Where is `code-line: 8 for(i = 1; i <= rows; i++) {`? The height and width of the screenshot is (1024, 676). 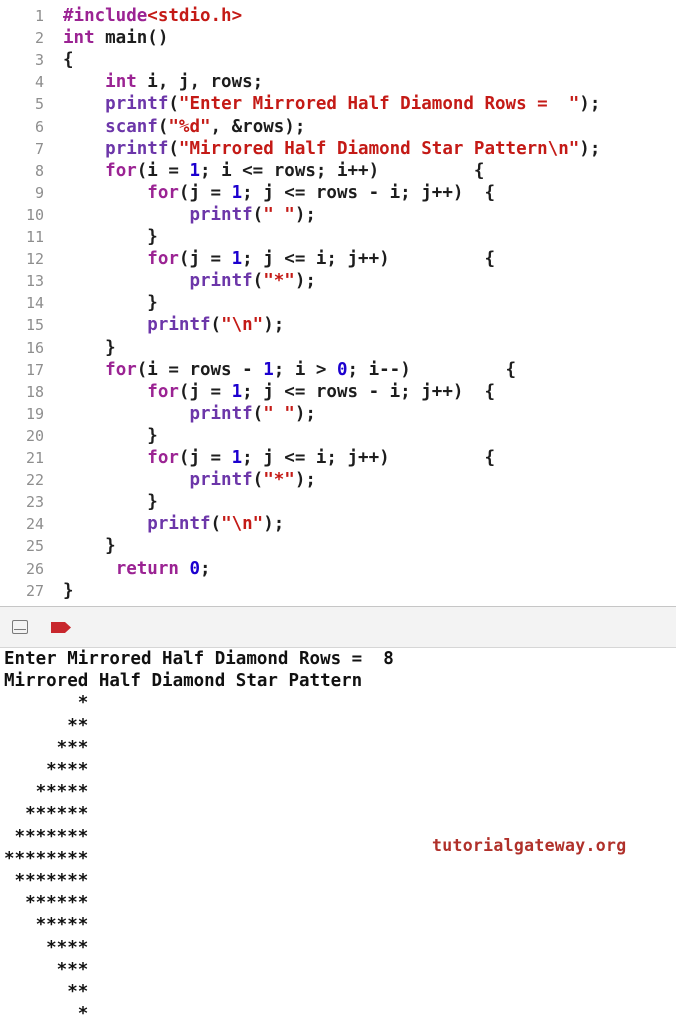
code-line: 8 for(i = 1; i <= rows; i++) { is located at coordinates (338, 171).